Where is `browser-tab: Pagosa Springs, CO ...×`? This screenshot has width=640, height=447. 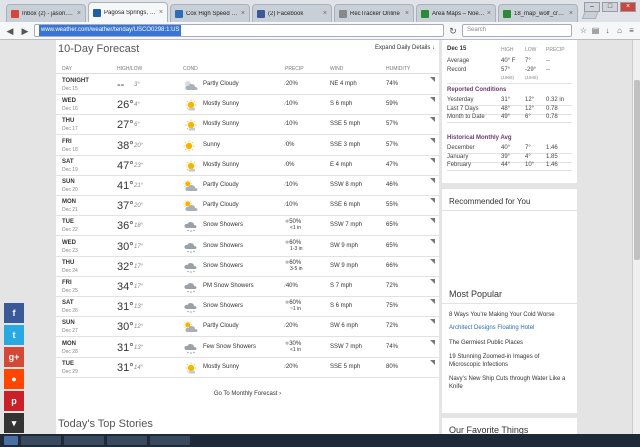
browser-tab: Pagosa Springs, CO ...× is located at coordinates (128, 12).